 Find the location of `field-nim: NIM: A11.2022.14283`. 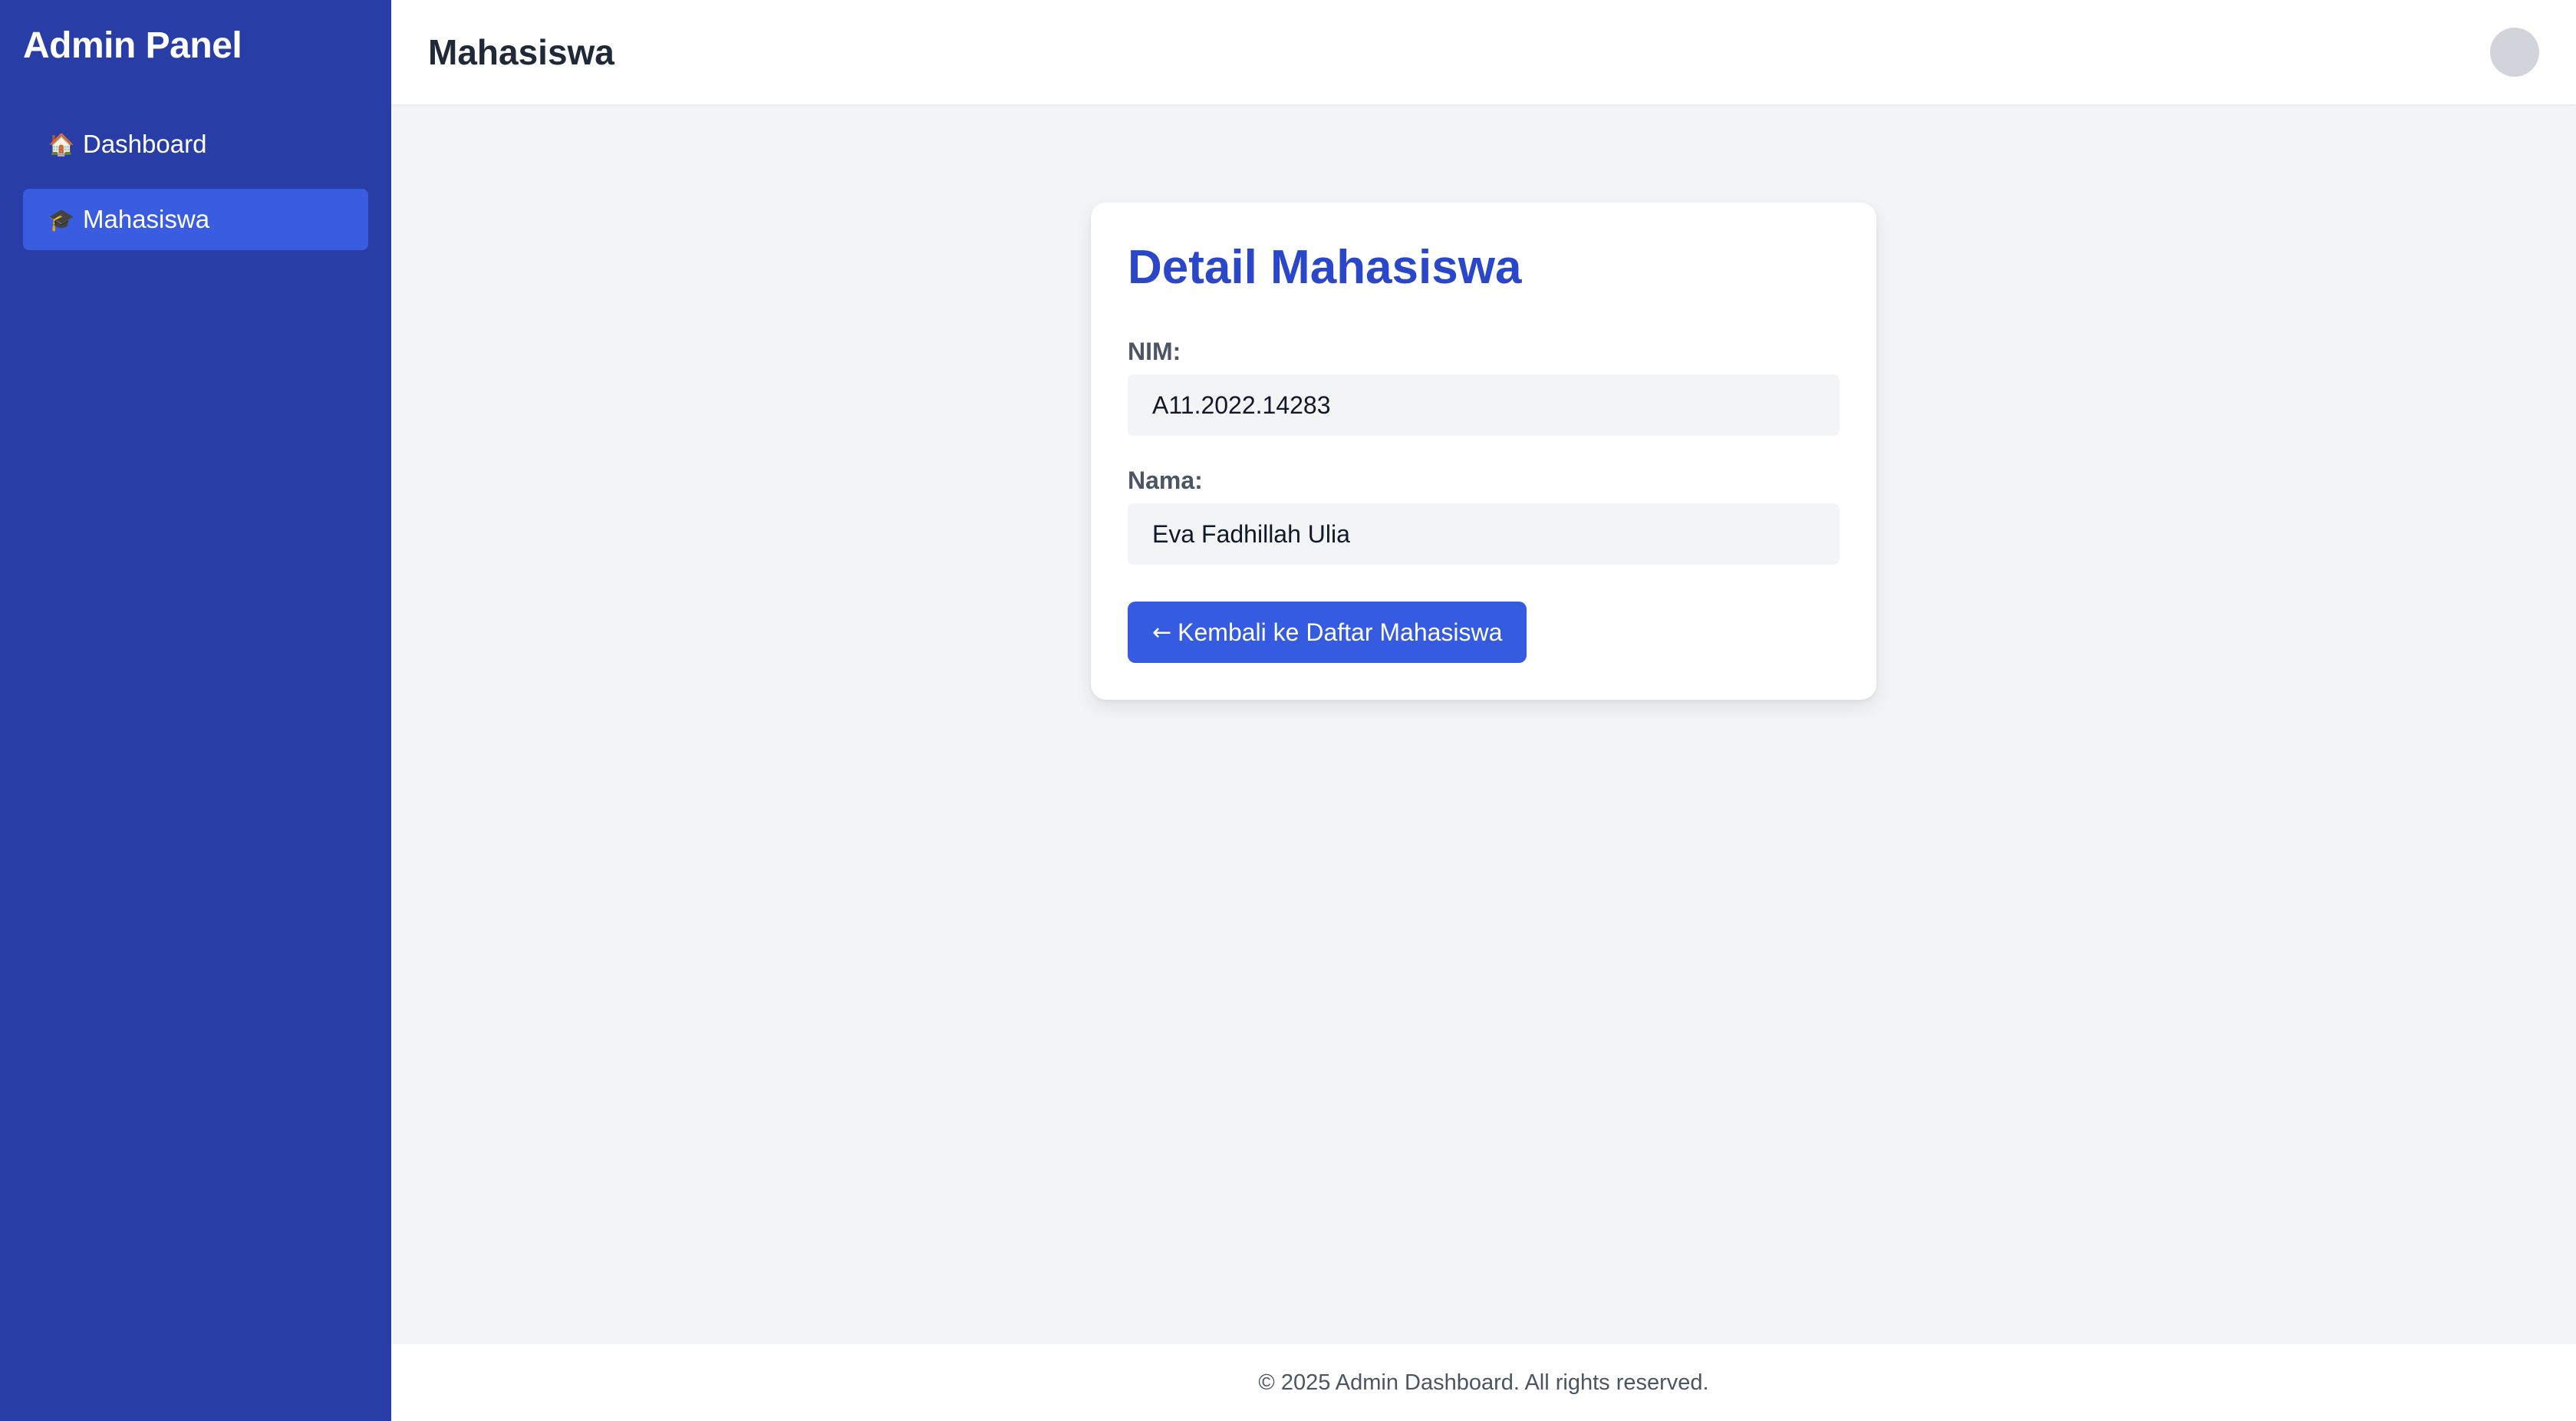

field-nim: NIM: A11.2022.14283 is located at coordinates (1484, 386).